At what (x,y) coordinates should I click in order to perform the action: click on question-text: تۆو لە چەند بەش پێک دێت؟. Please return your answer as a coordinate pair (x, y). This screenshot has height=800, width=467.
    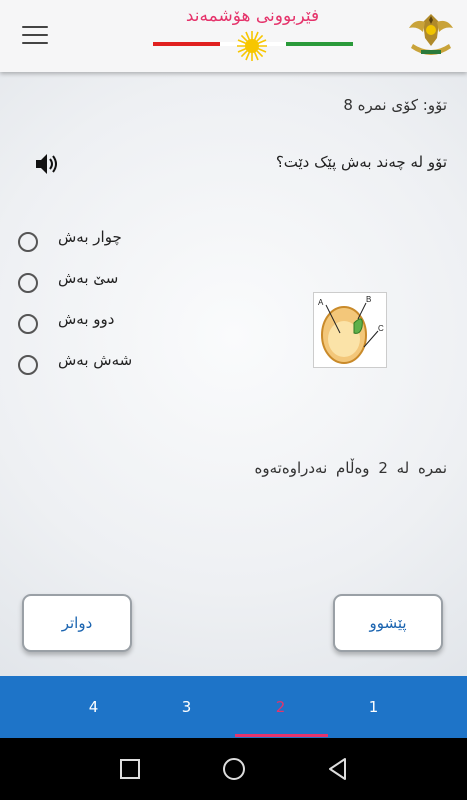
    Looking at the image, I should click on (361, 162).